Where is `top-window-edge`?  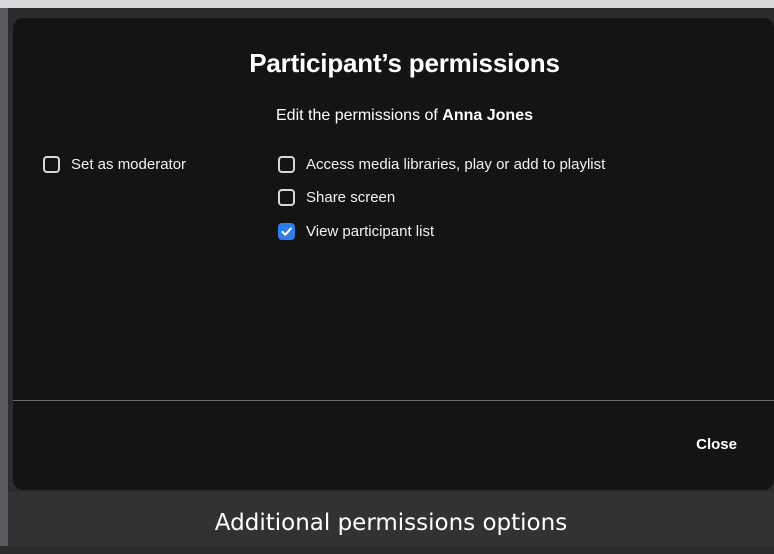
top-window-edge is located at coordinates (387, 4).